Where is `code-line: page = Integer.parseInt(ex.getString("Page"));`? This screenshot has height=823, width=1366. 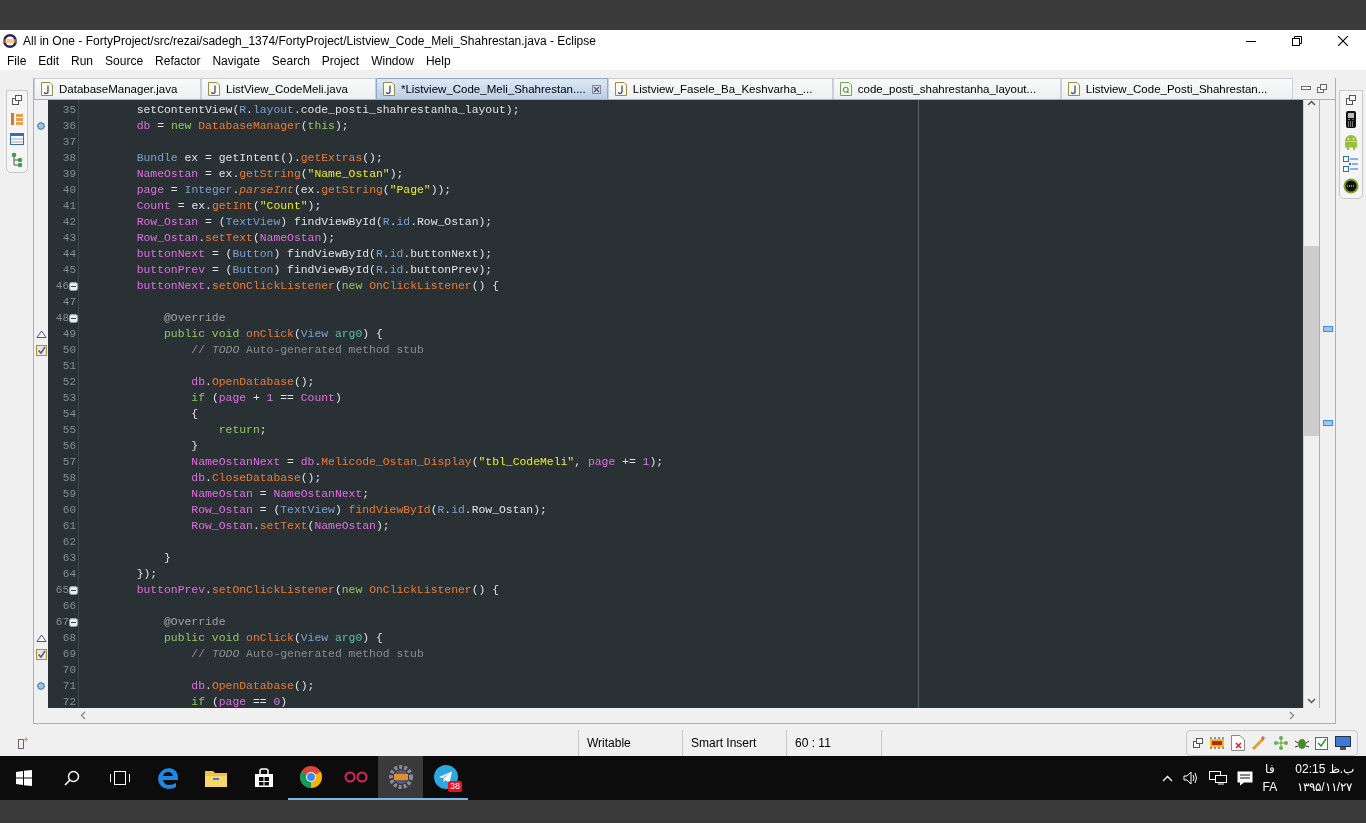 code-line: page = Integer.parseInt(ex.getString("Page")); is located at coordinates (293, 190).